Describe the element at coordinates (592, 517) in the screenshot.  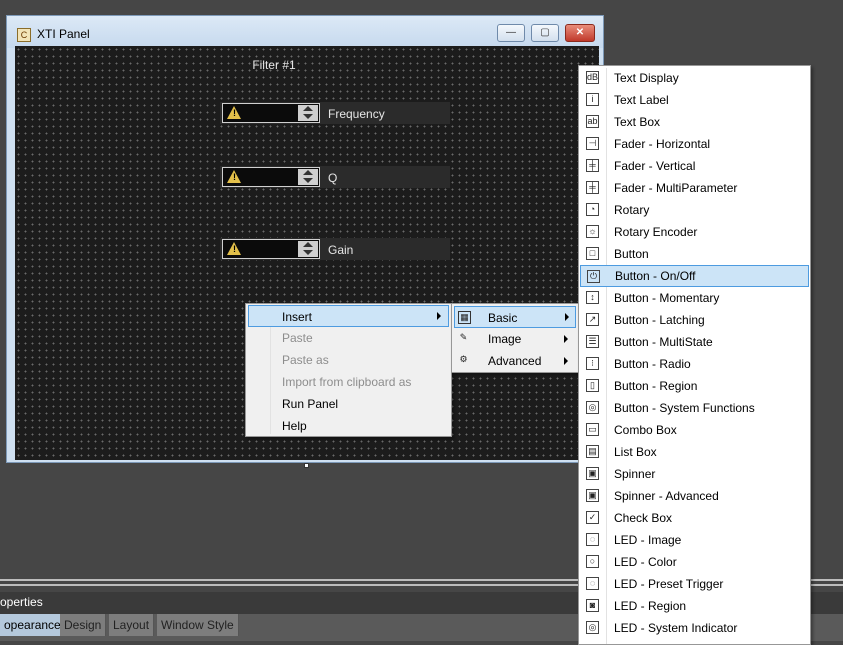
I see `check-box-icon: ✓` at that location.